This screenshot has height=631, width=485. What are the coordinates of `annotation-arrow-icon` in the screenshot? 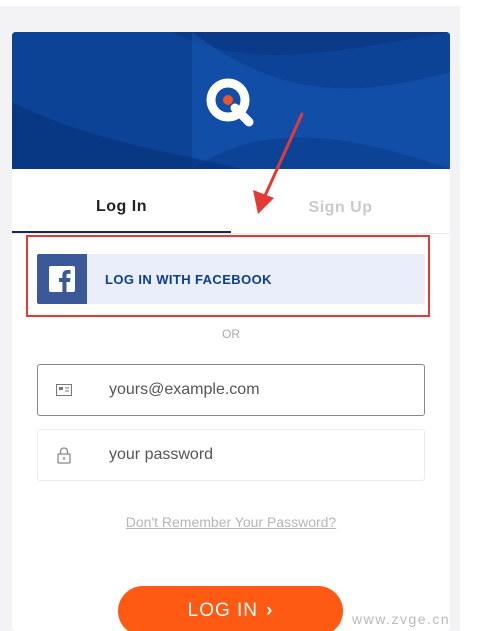 It's located at (278, 163).